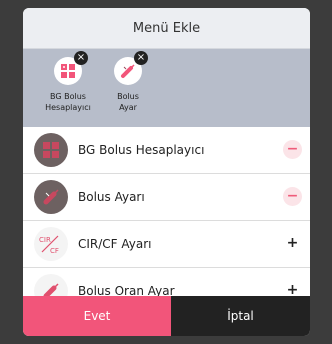 This screenshot has height=344, width=332. I want to click on cir-cf-icon: CIR CF, so click(51, 244).